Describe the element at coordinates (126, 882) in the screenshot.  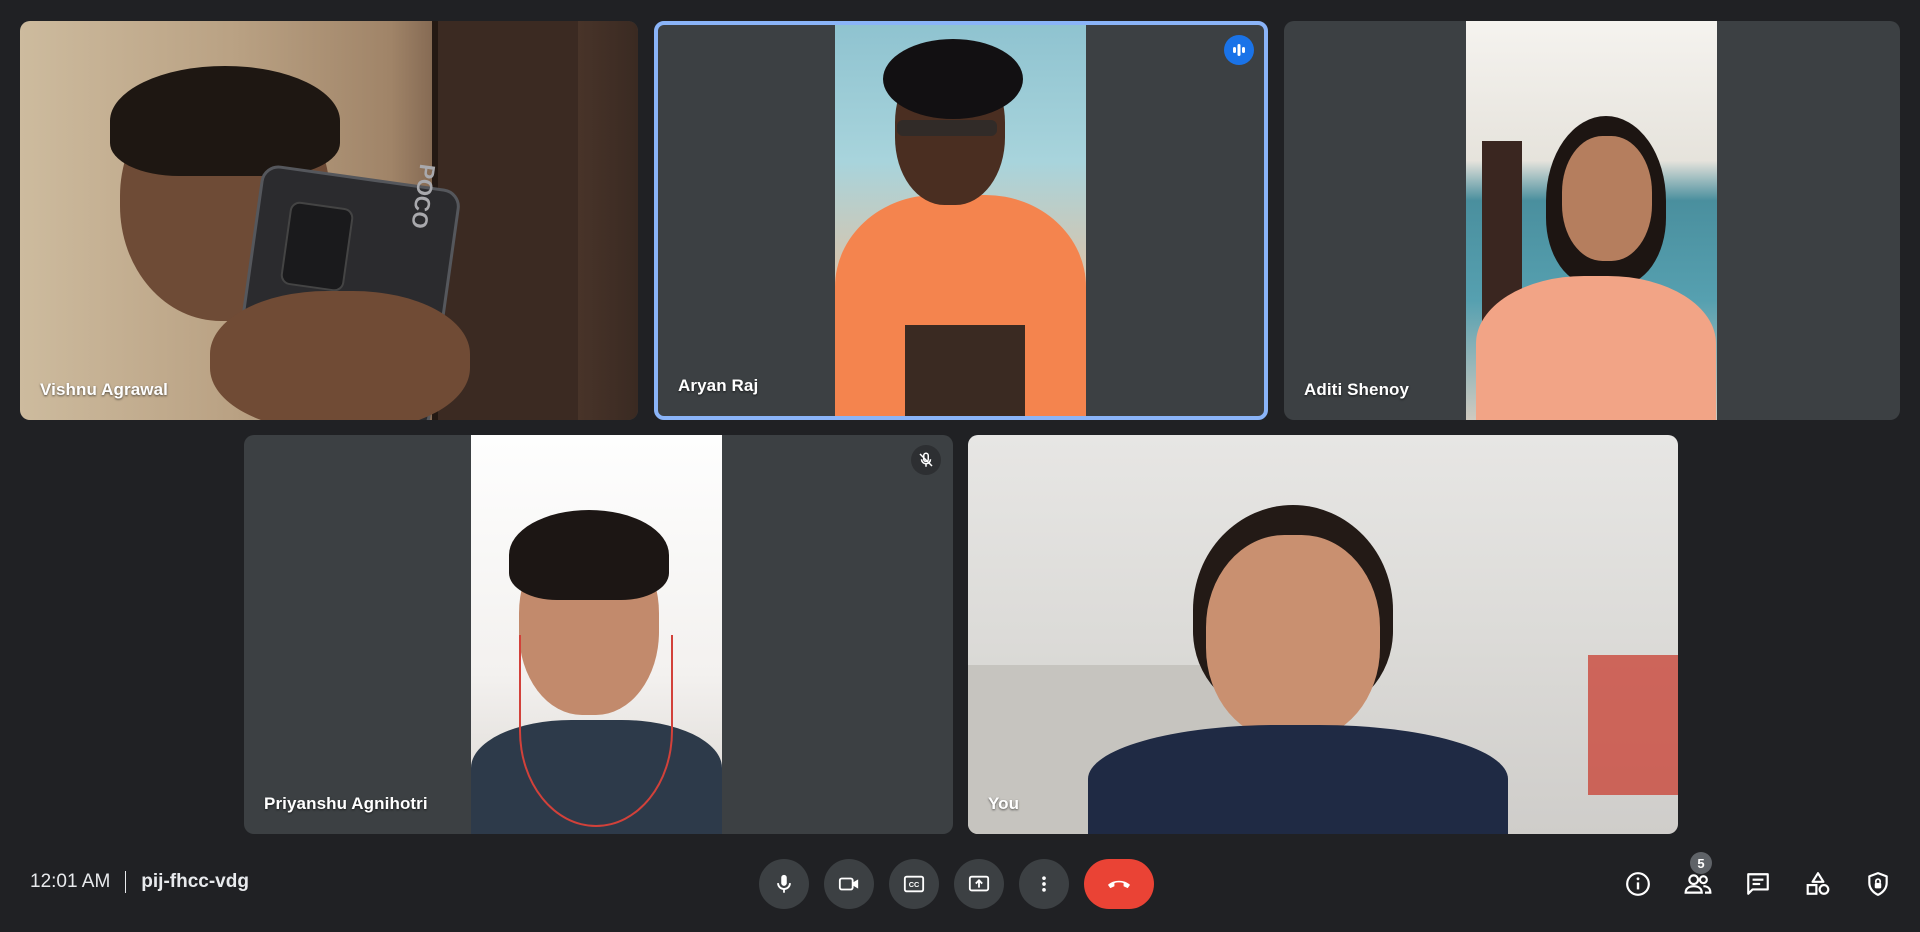
I see `separator` at that location.